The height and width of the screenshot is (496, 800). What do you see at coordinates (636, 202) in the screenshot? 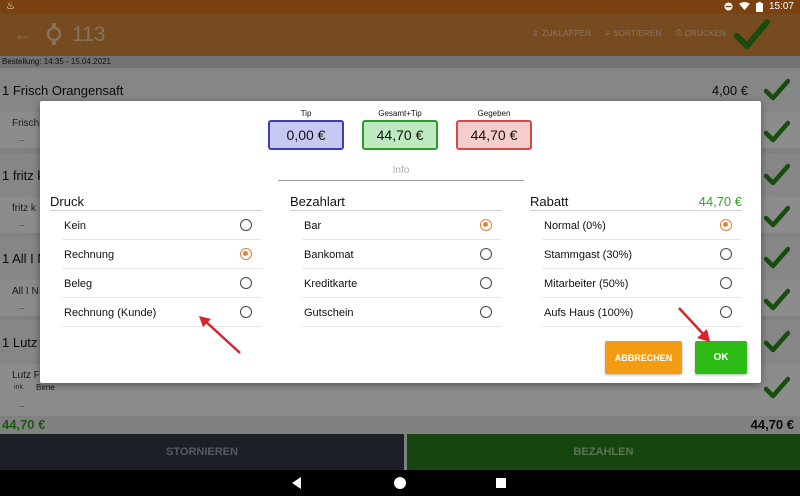
I see `discount-title: Rabatt 44,70 €` at bounding box center [636, 202].